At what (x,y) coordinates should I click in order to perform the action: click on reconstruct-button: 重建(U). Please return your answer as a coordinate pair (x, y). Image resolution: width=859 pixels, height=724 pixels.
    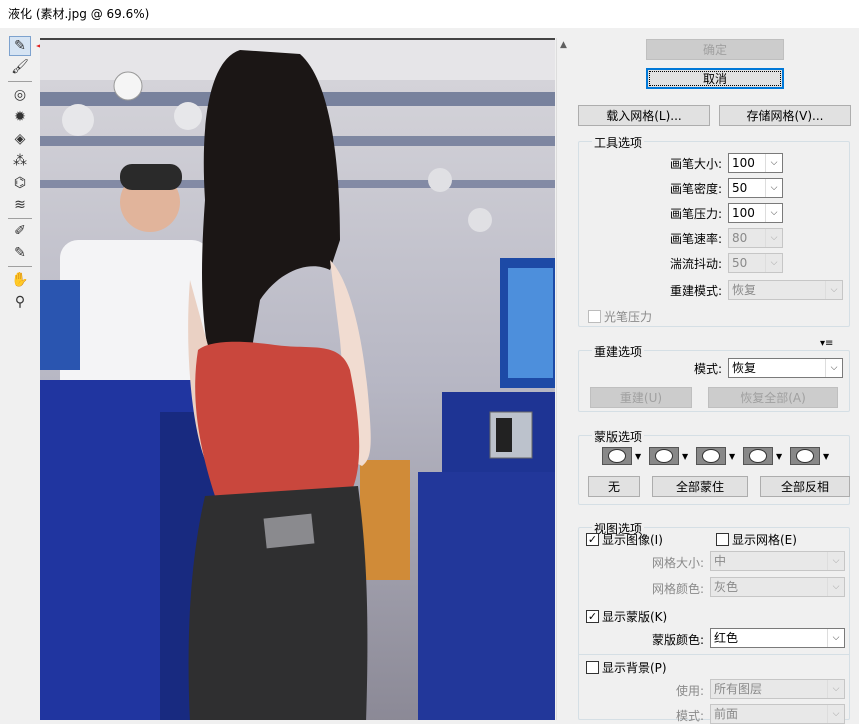
    Looking at the image, I should click on (641, 397).